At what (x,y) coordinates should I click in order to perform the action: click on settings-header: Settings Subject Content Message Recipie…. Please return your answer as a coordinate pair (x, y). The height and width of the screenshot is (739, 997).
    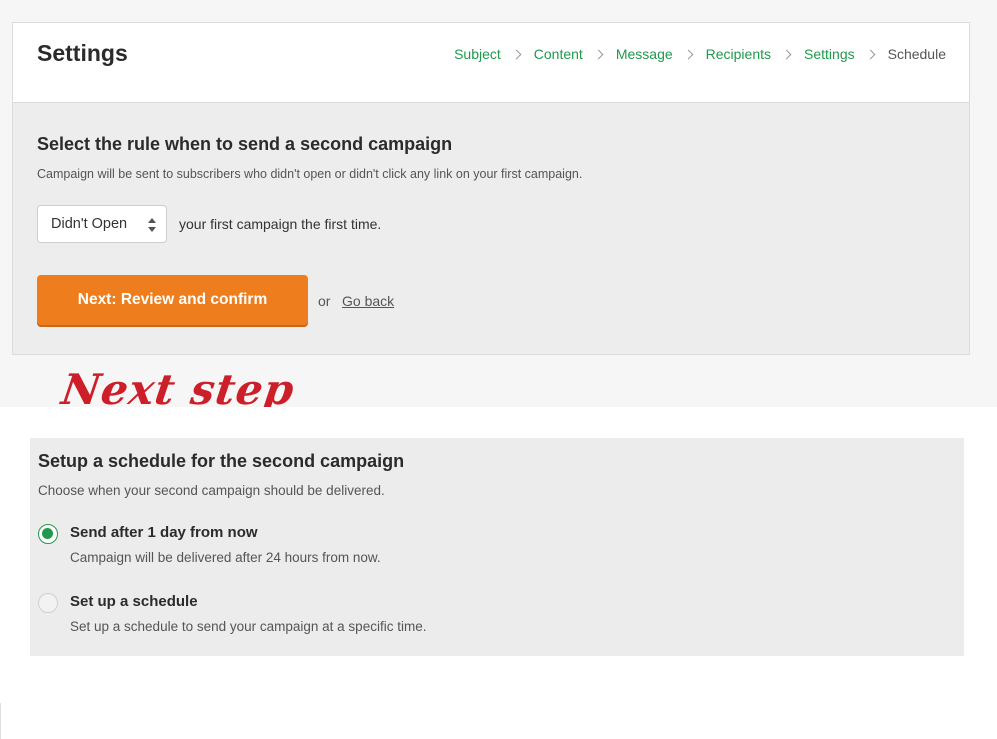
    Looking at the image, I should click on (491, 63).